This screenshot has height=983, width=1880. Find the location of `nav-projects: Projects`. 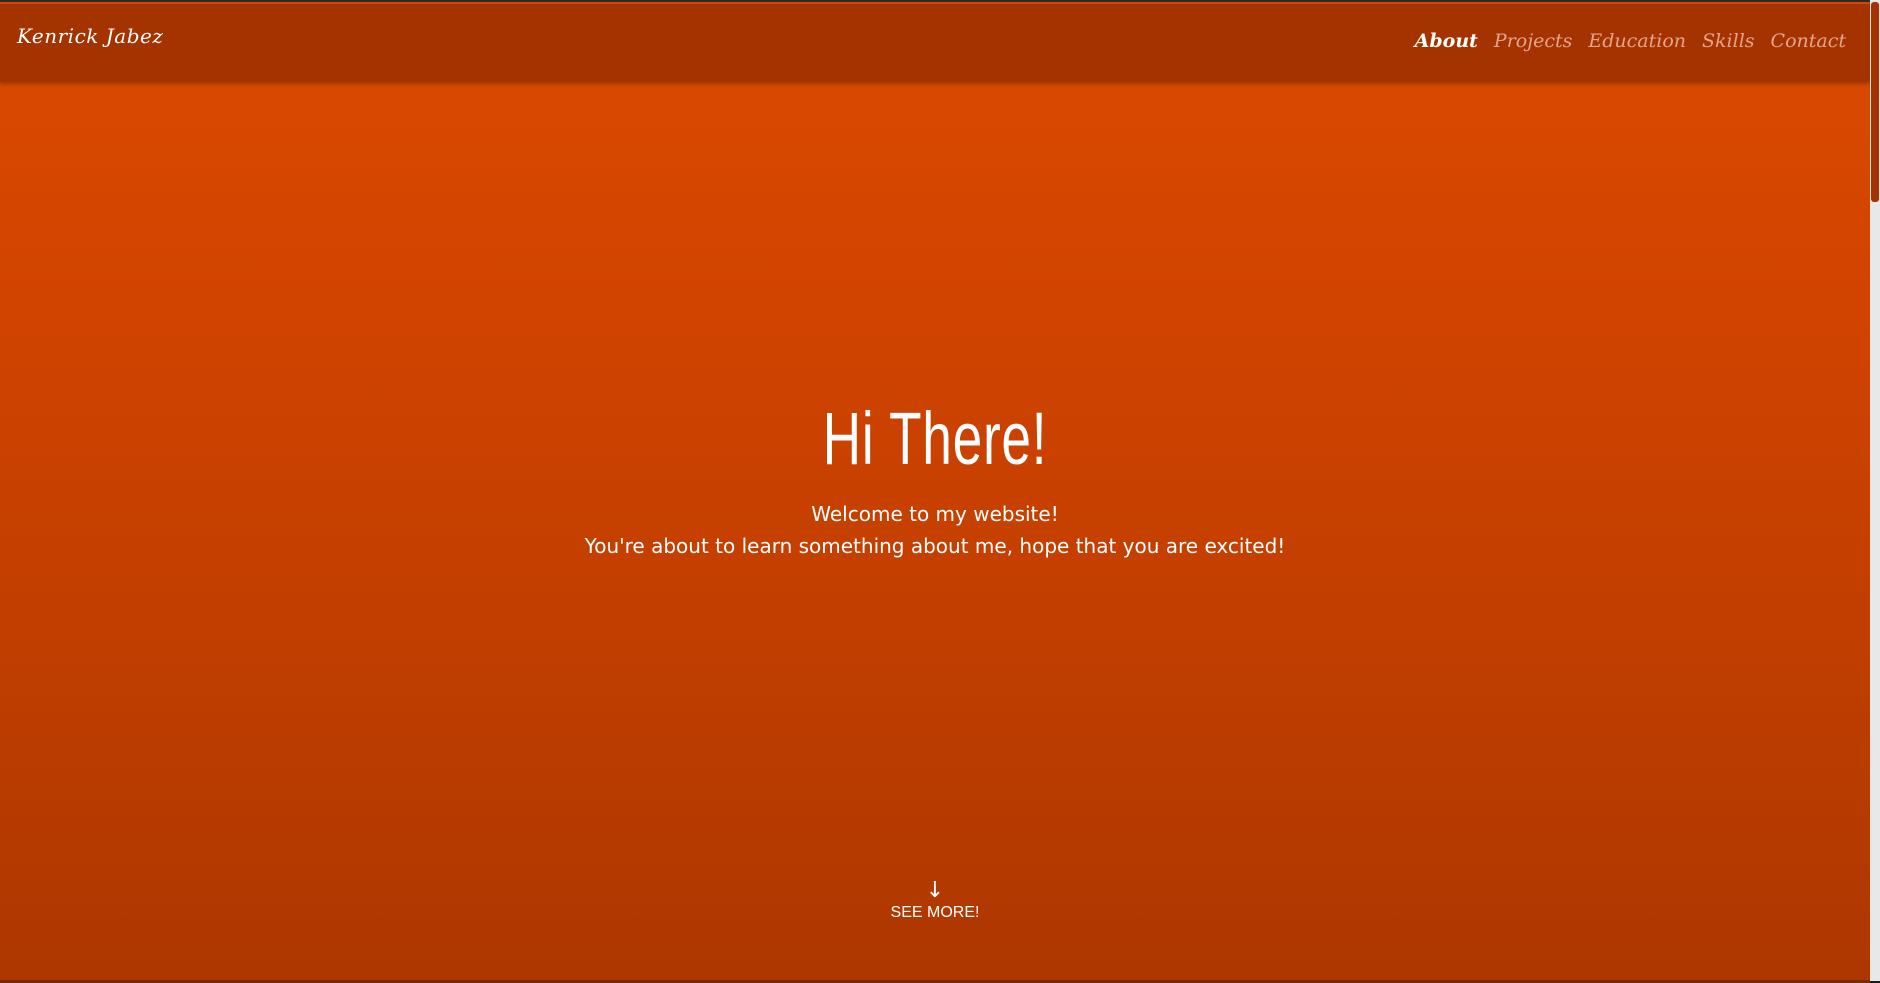

nav-projects: Projects is located at coordinates (1533, 41).